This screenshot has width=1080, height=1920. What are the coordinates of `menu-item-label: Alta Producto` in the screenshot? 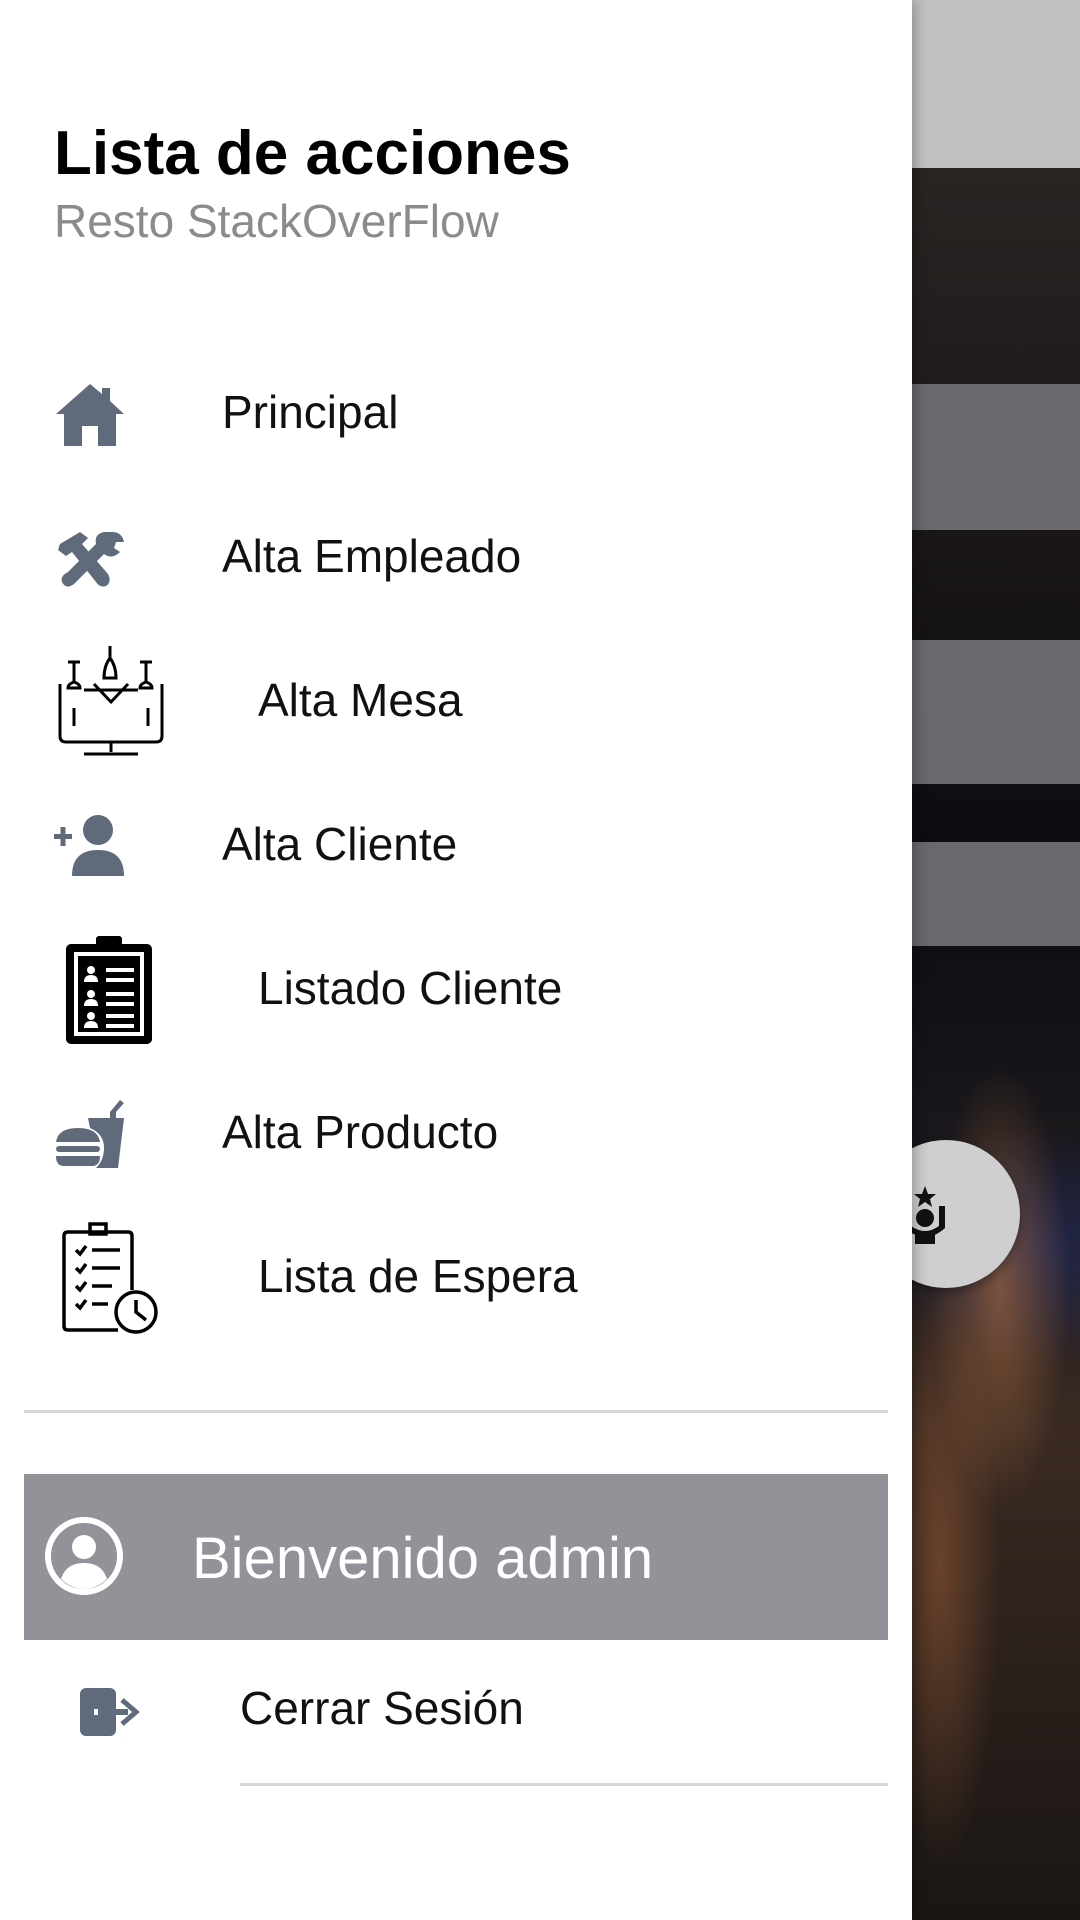 It's located at (360, 1132).